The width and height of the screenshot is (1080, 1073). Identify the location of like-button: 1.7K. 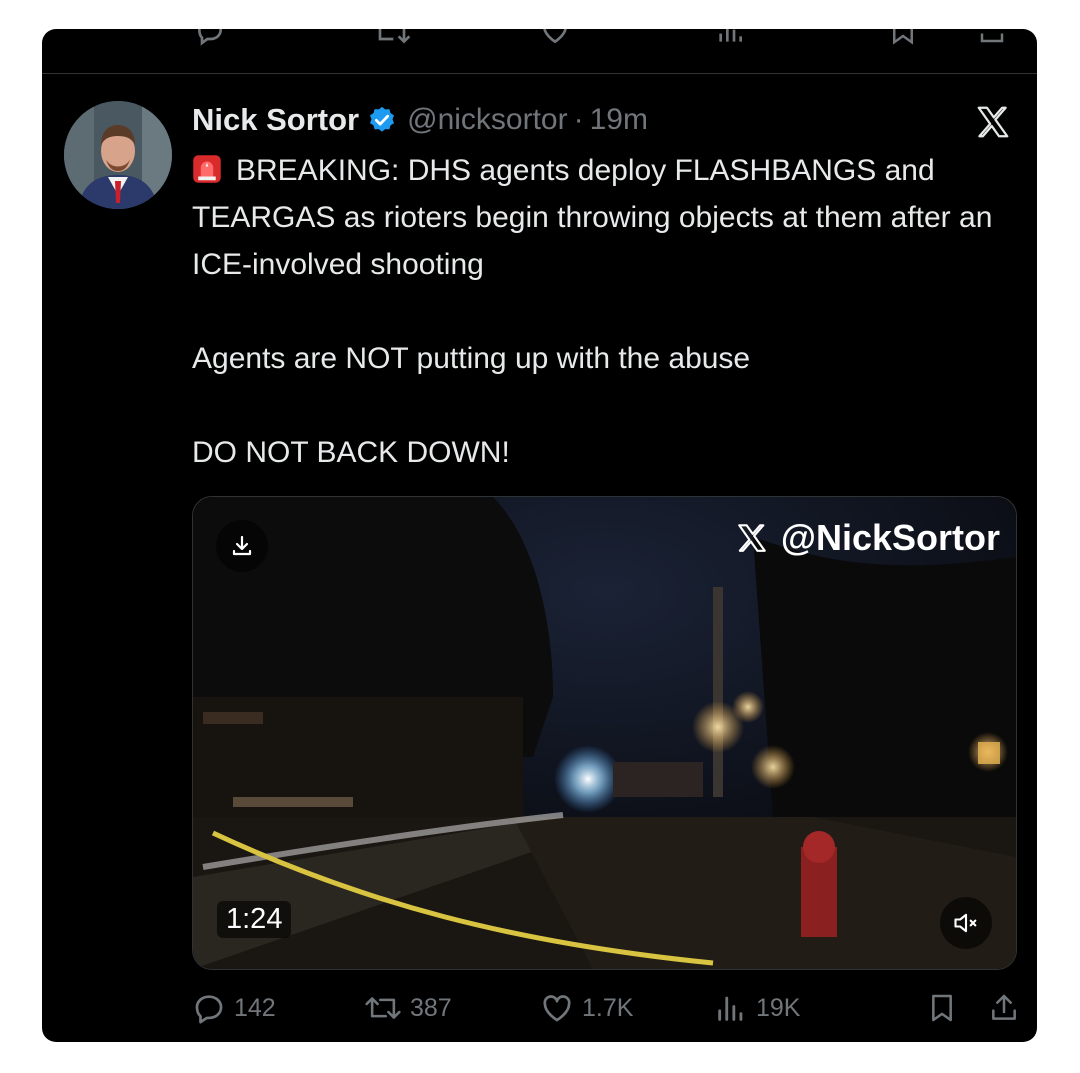
(586, 1008).